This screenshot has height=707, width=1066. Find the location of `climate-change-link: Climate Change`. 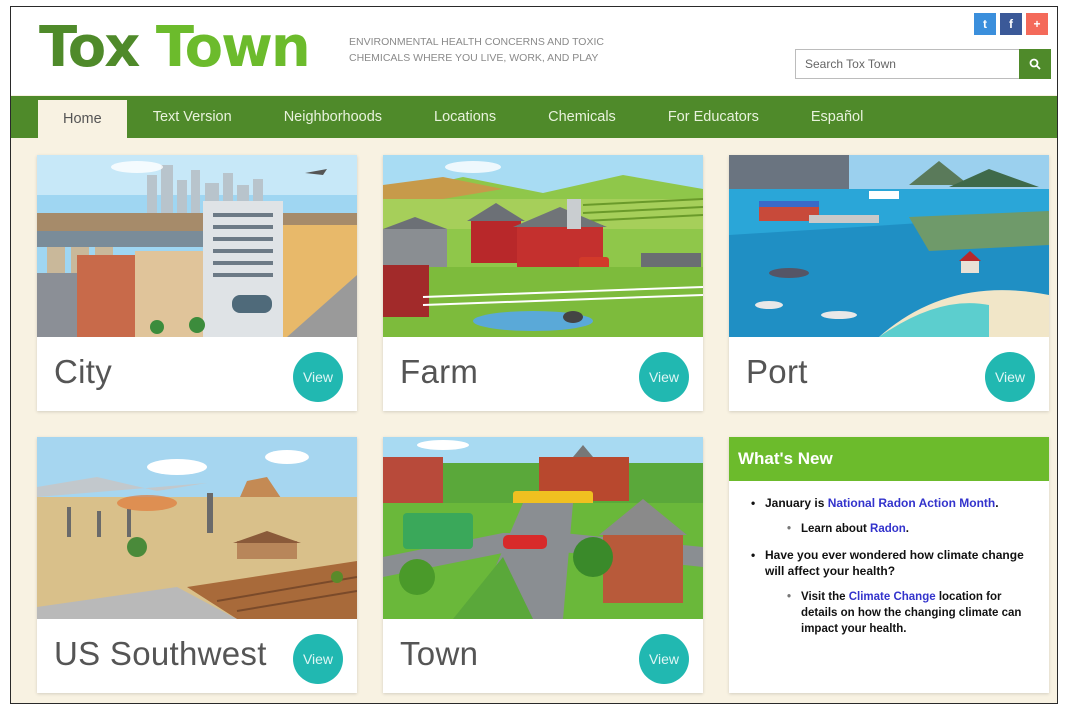

climate-change-link: Climate Change is located at coordinates (892, 597).